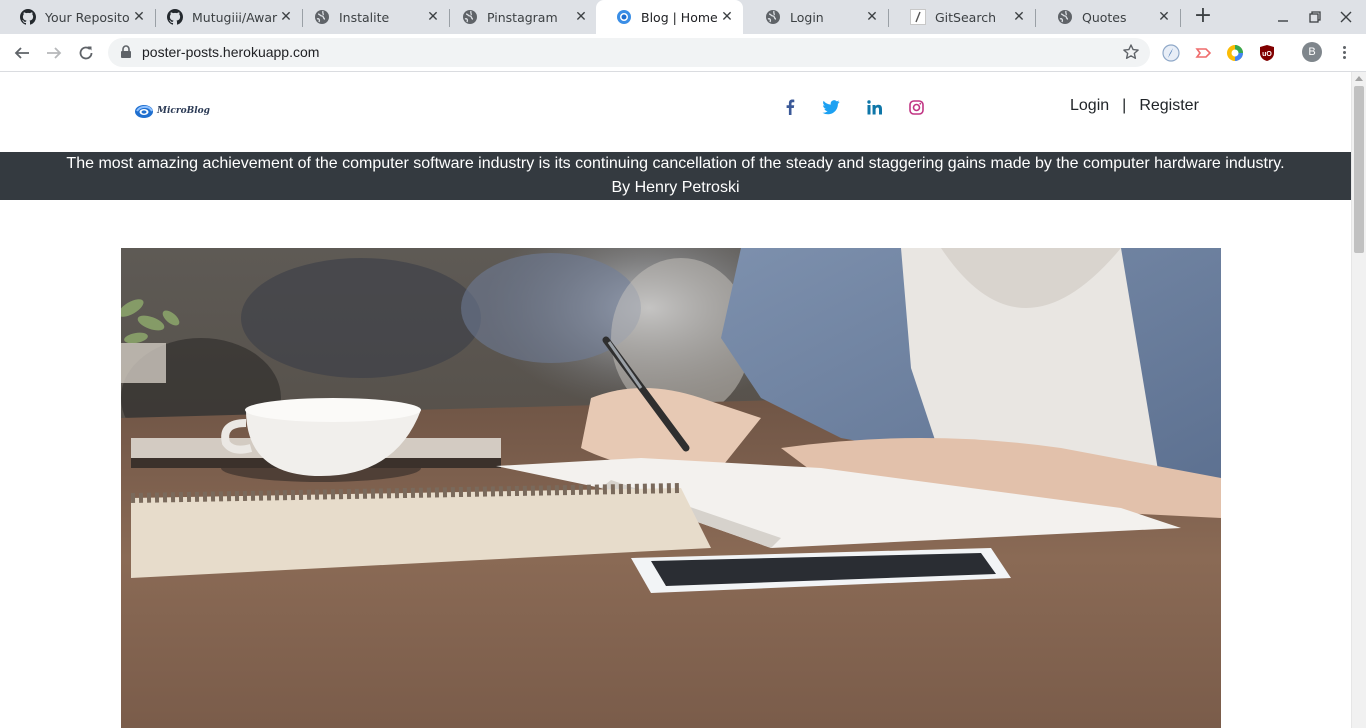 This screenshot has width=1366, height=728. I want to click on register-link: Register, so click(1169, 106).